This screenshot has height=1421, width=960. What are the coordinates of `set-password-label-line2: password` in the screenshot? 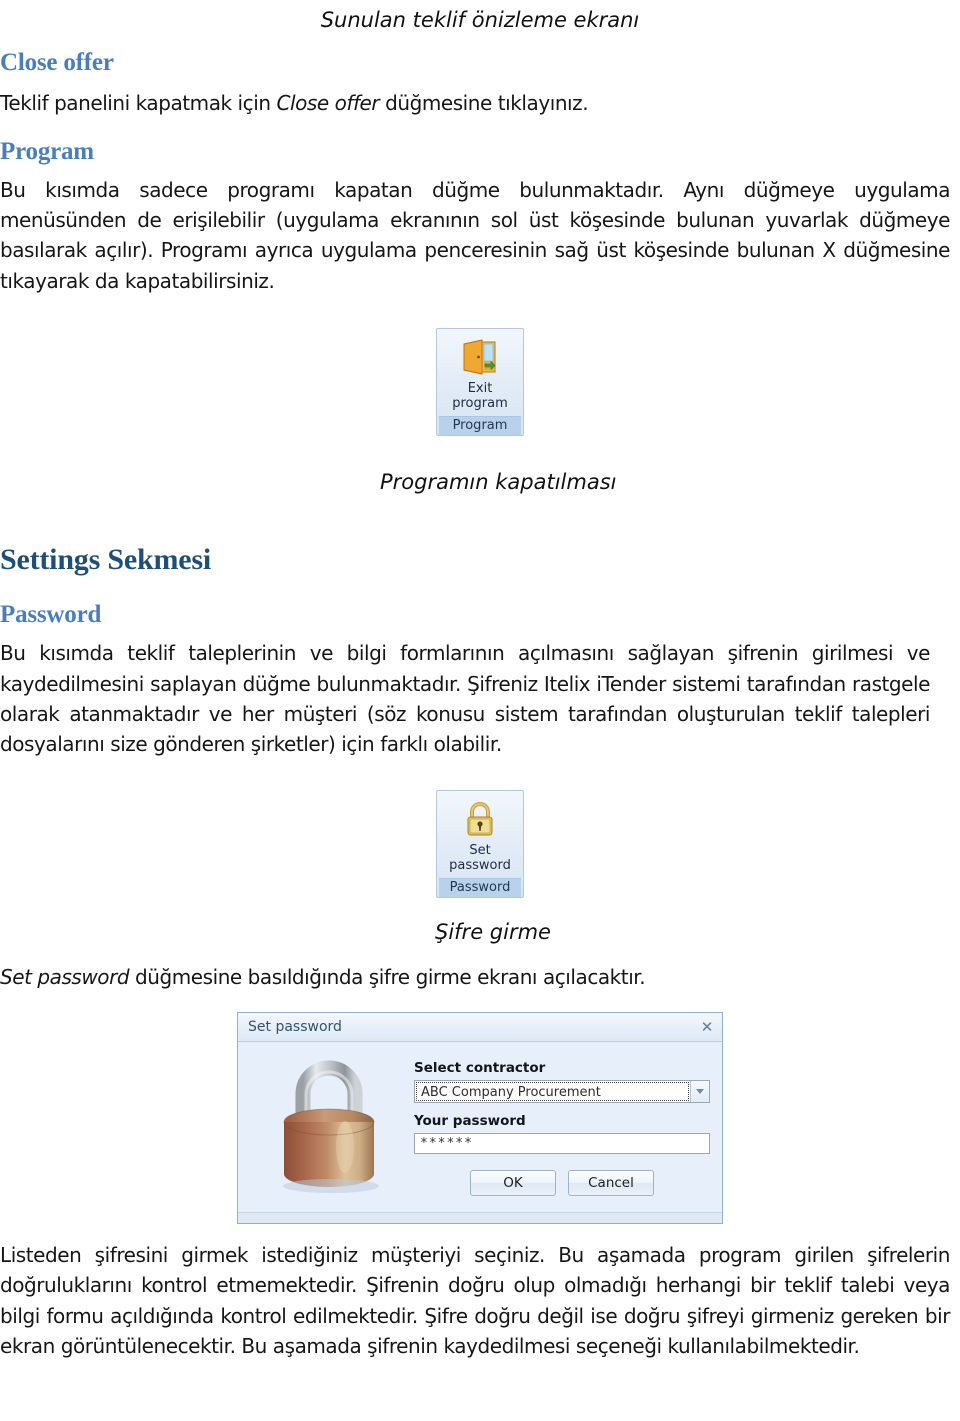 It's located at (480, 865).